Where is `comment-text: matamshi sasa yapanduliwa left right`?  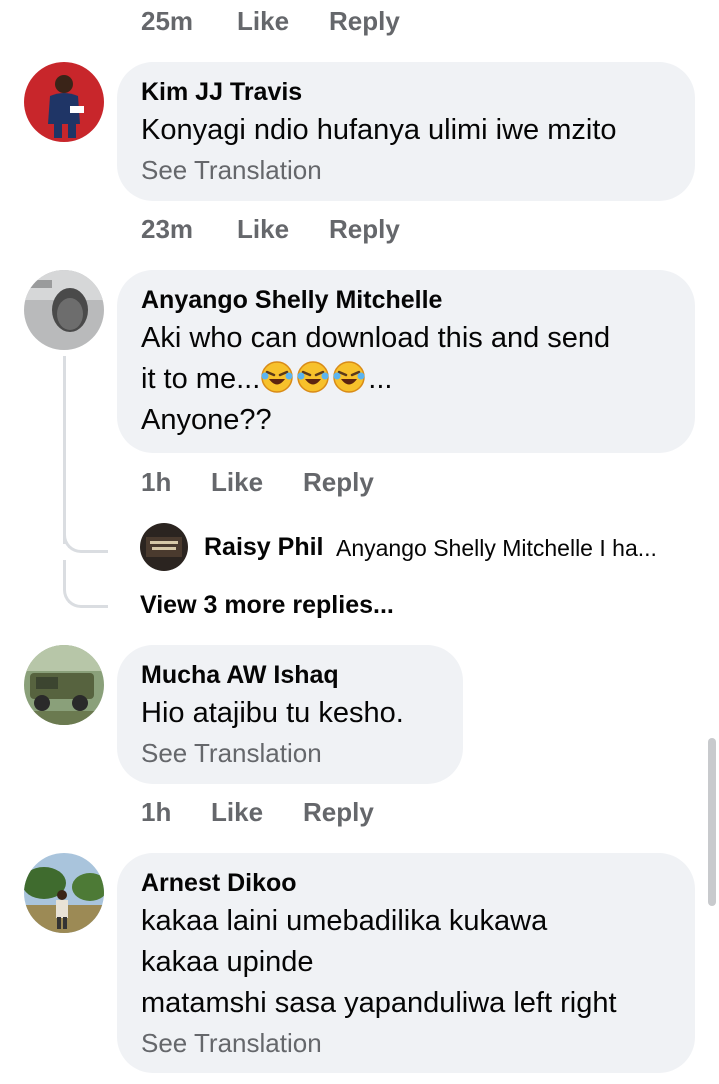
comment-text: matamshi sasa yapanduliwa left right is located at coordinates (379, 1003).